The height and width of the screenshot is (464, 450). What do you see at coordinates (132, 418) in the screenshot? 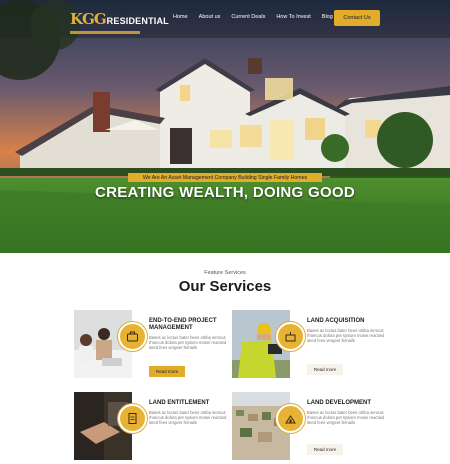
I see `document-icon` at bounding box center [132, 418].